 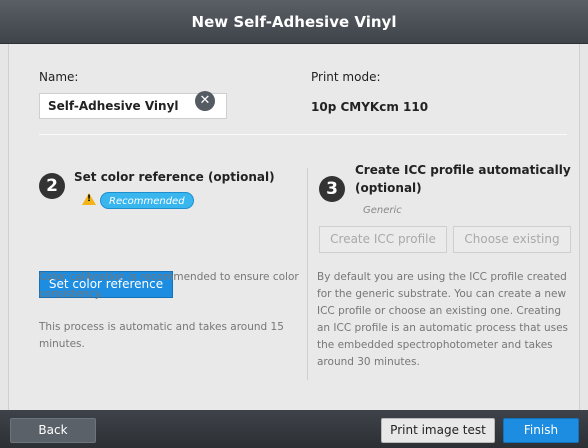 I want to click on name-label: Name:, so click(x=59, y=77).